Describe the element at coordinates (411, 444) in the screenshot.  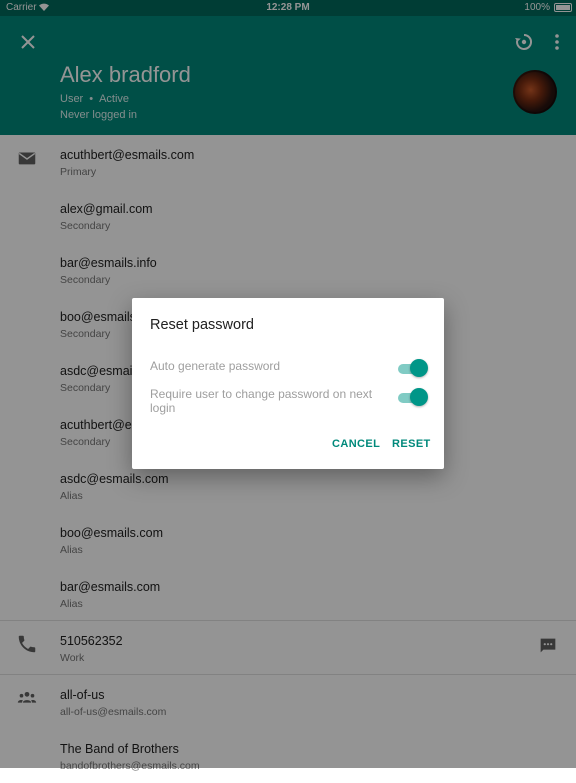
I see `reset-button: RESET` at that location.